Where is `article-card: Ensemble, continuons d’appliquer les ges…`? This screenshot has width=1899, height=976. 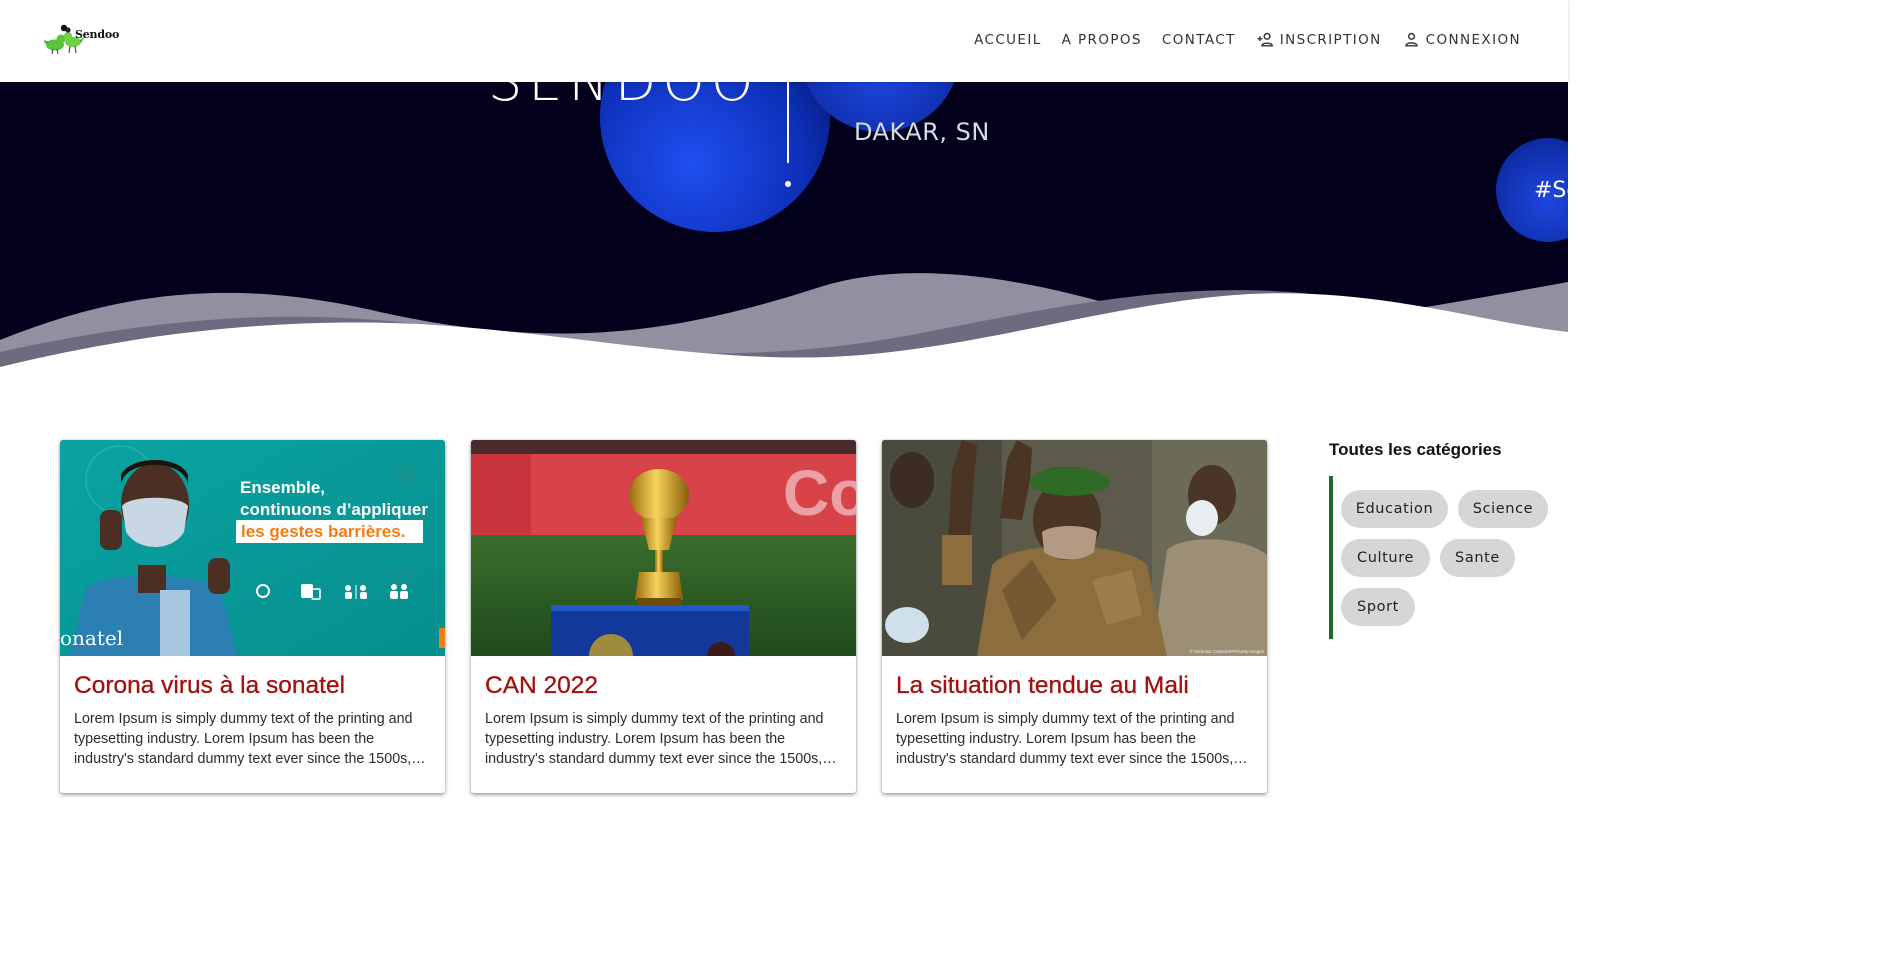
article-card: Ensemble, continuons d’appliquer les ges… is located at coordinates (252, 616).